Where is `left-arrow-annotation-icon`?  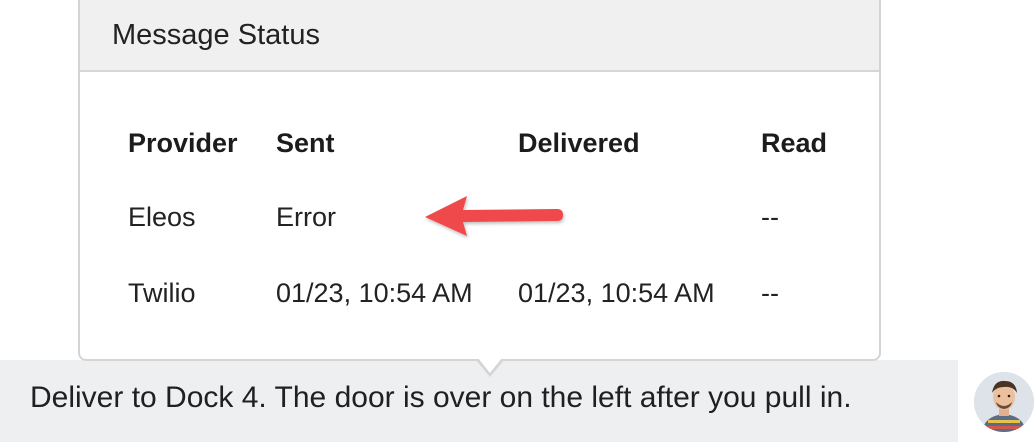
left-arrow-annotation-icon is located at coordinates (494, 216).